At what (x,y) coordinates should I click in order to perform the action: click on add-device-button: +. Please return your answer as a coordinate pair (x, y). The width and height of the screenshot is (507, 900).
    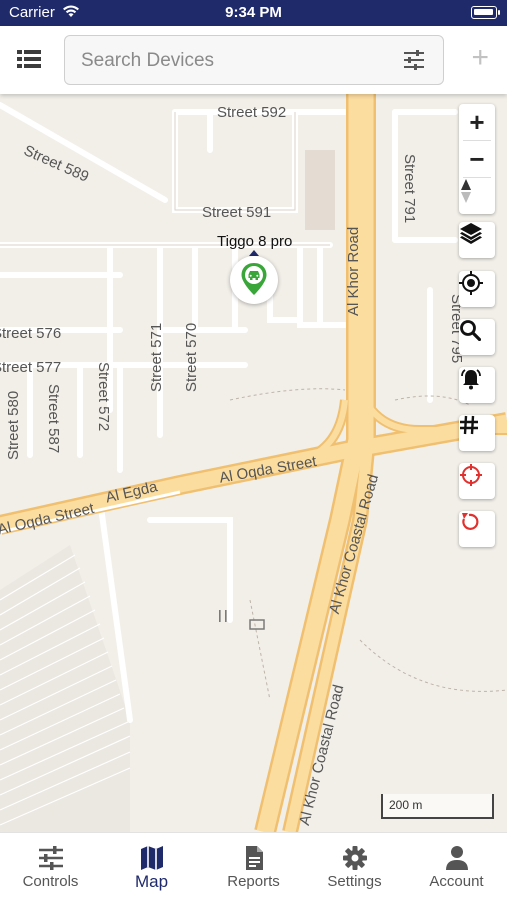
    Looking at the image, I should click on (480, 58).